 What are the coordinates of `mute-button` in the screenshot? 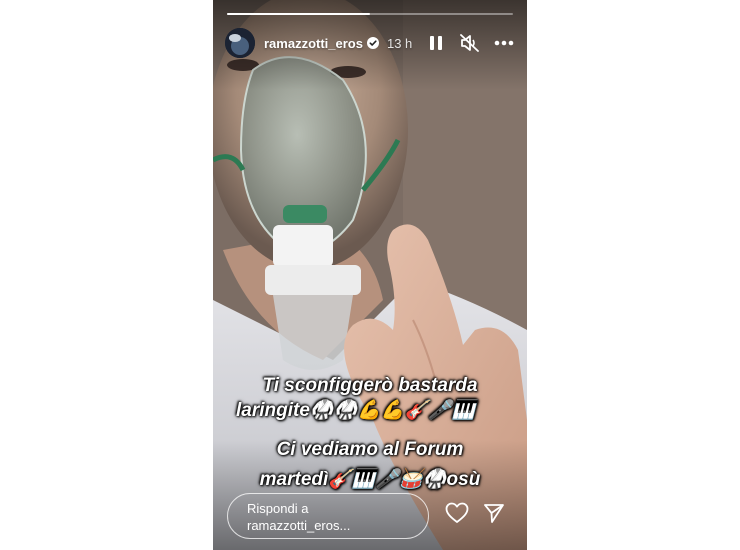 It's located at (470, 43).